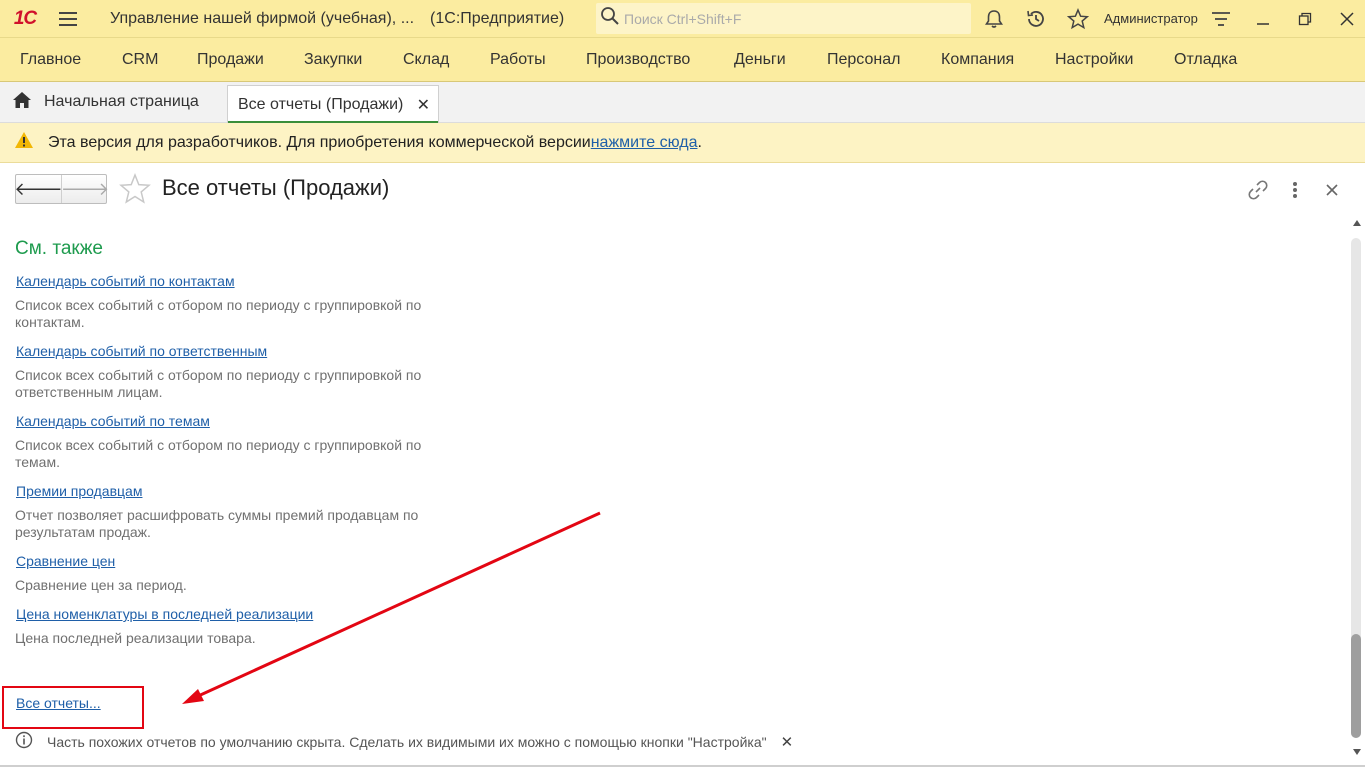 The width and height of the screenshot is (1365, 767). Describe the element at coordinates (760, 60) in the screenshot. I see `menu-item-money: Деньги` at that location.